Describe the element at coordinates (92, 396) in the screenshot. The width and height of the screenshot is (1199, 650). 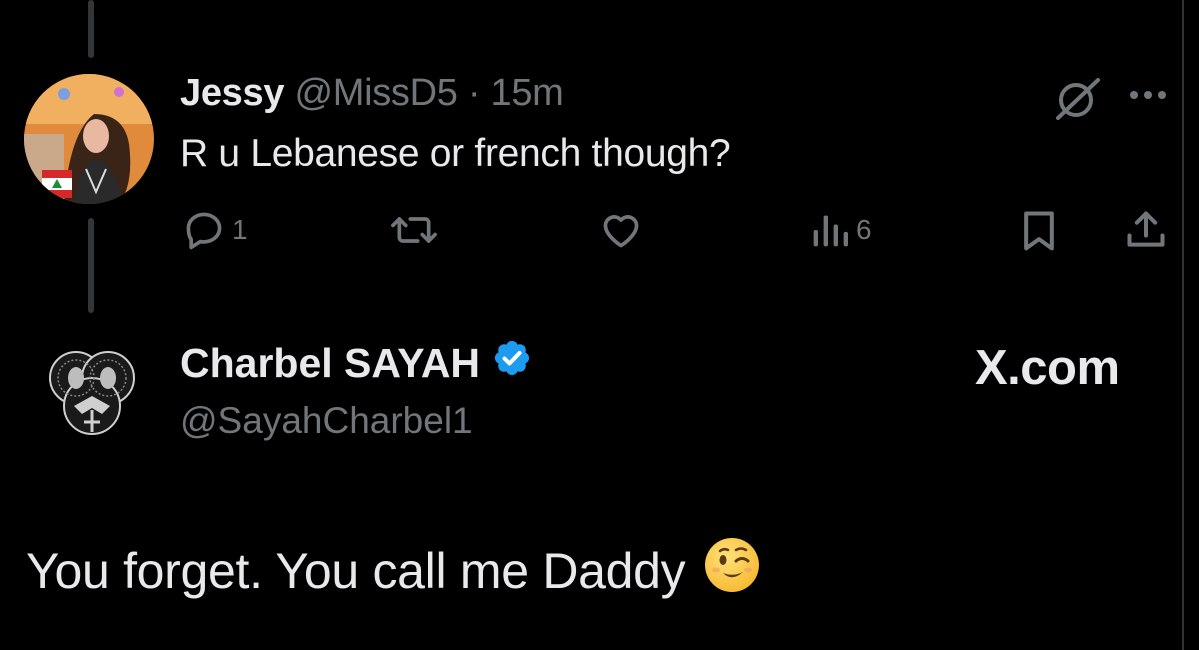
I see `avatar-charbel` at that location.